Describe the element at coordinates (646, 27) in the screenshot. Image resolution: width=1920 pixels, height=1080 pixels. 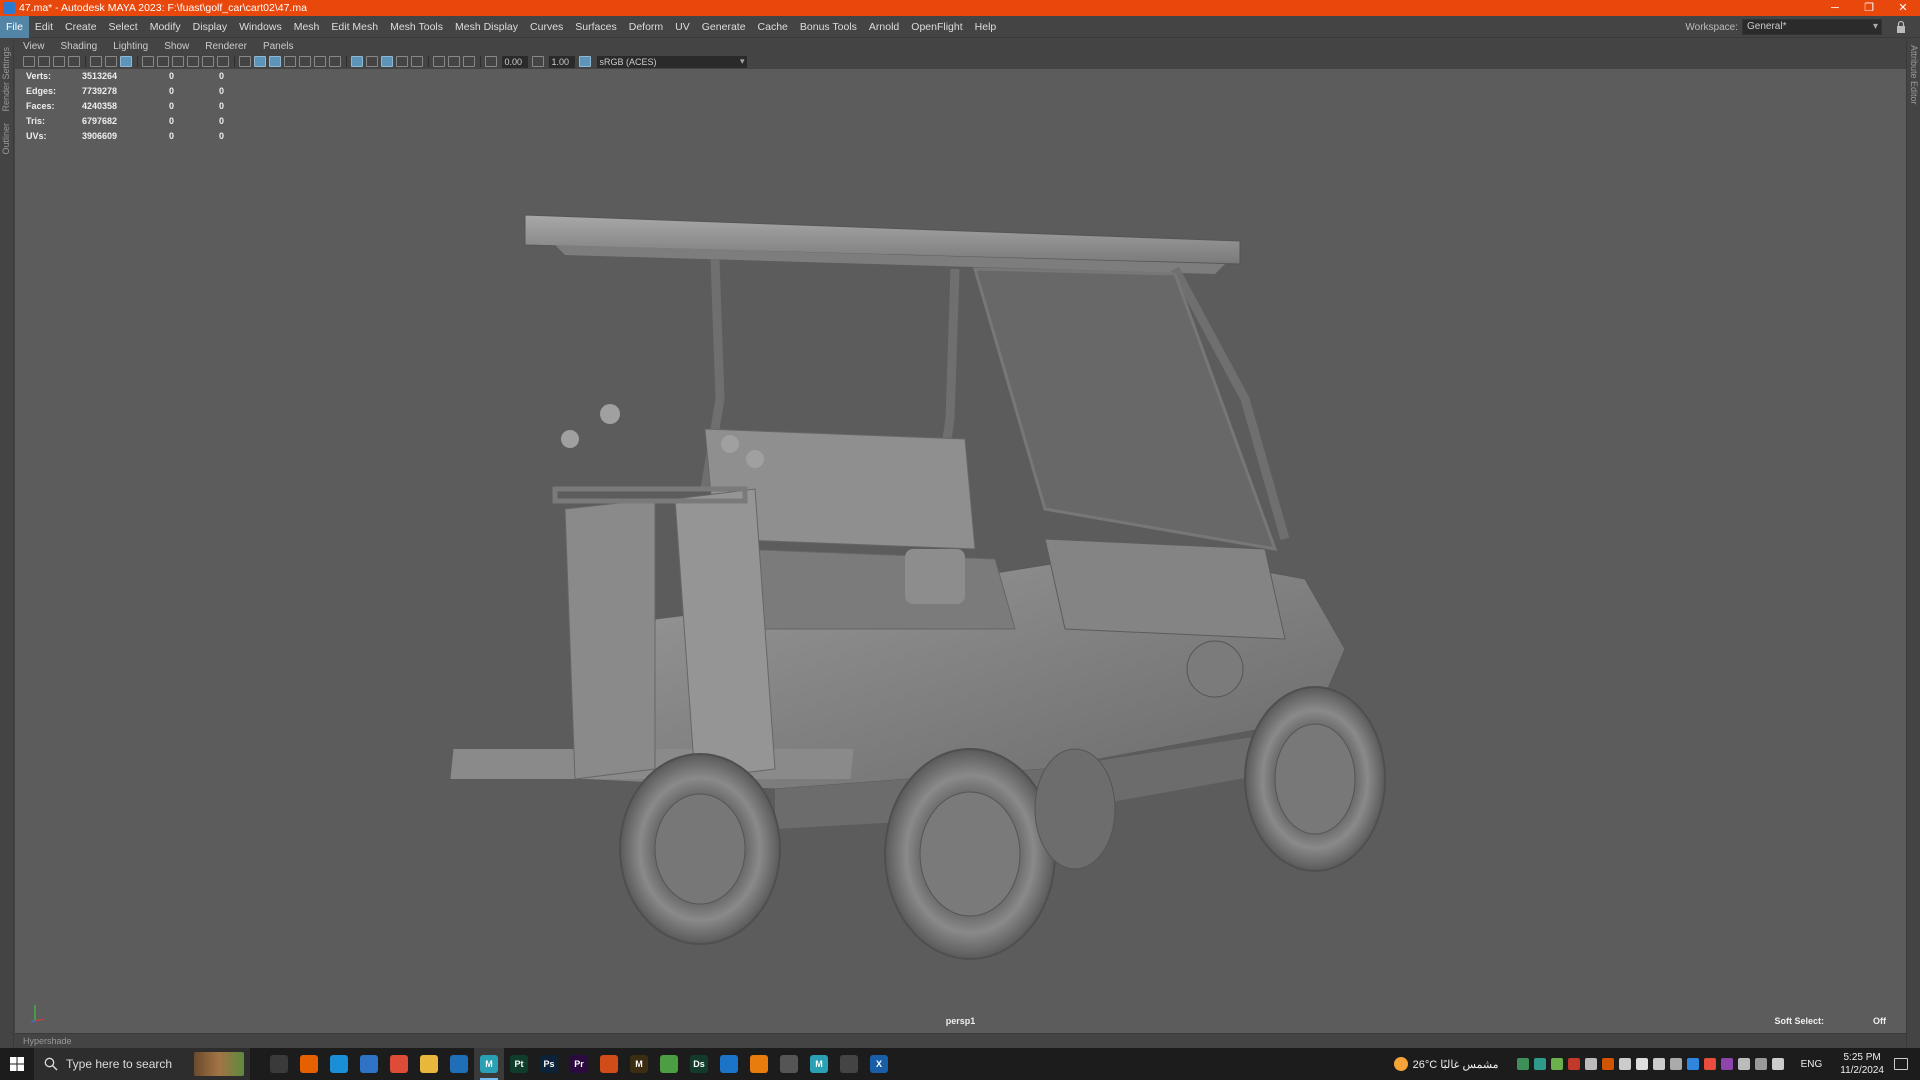
I see `menu-deform: Deform` at that location.